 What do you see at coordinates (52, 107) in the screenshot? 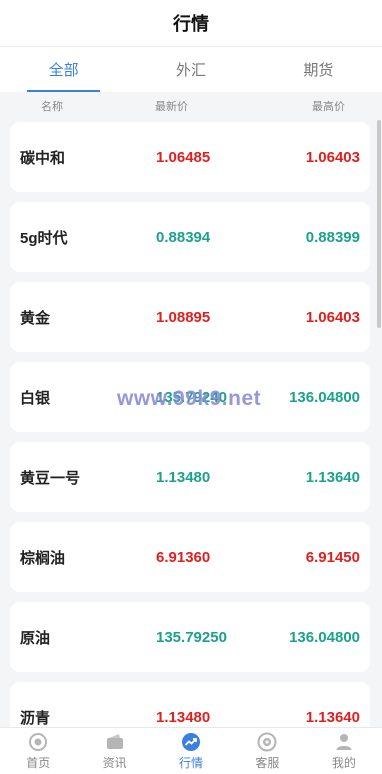
I see `column-name: 名称` at bounding box center [52, 107].